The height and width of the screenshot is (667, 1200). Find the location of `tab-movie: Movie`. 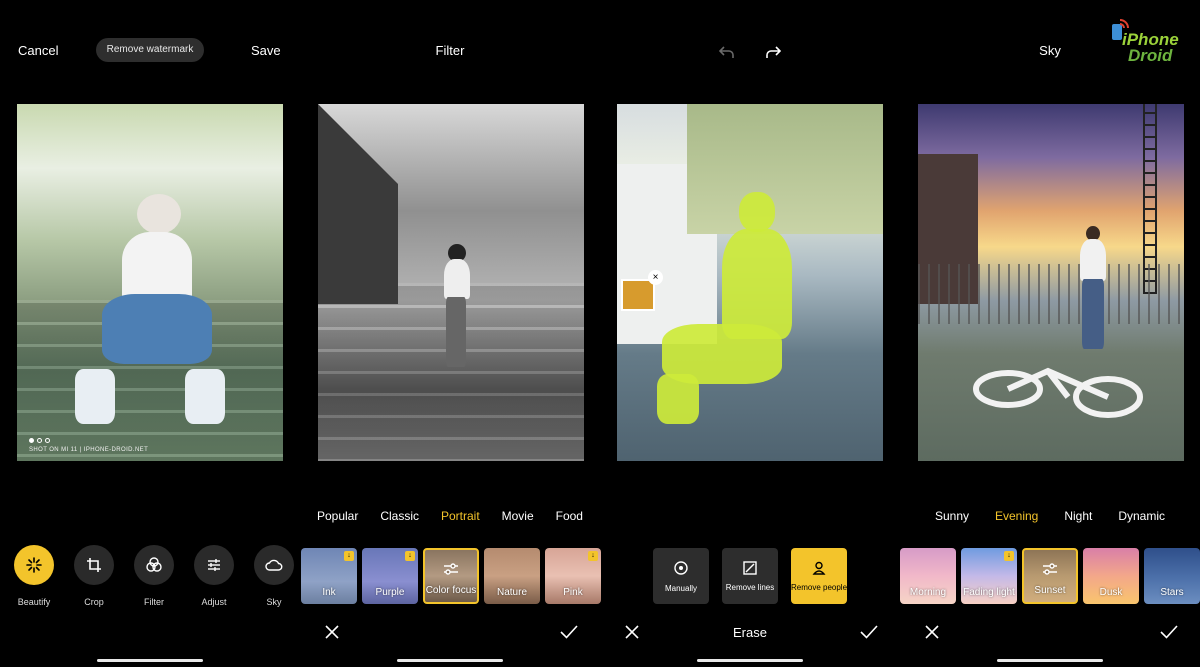

tab-movie: Movie is located at coordinates (518, 516).